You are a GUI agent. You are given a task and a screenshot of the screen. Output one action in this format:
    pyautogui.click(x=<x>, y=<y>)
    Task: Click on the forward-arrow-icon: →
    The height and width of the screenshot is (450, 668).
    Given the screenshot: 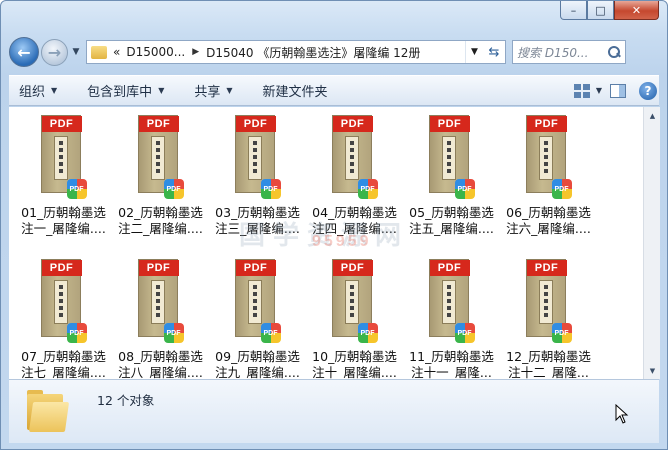 What is the action you would take?
    pyautogui.click(x=54, y=52)
    